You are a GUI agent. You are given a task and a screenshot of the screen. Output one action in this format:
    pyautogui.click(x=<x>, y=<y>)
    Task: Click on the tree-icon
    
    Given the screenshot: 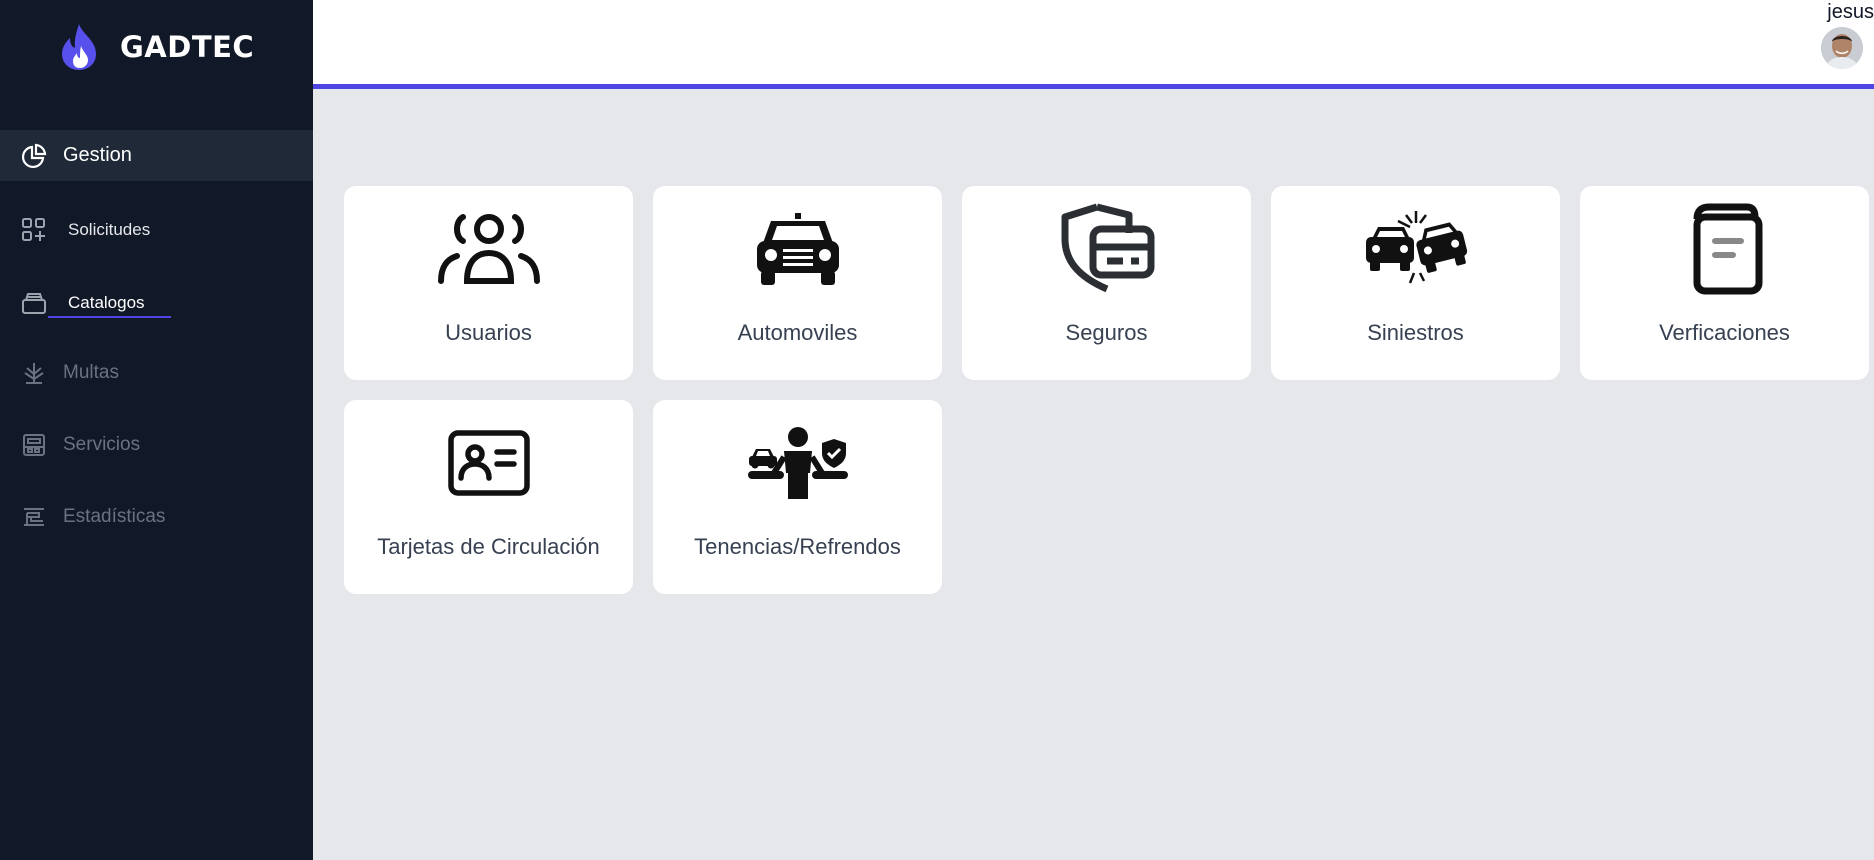 What is the action you would take?
    pyautogui.click(x=34, y=373)
    